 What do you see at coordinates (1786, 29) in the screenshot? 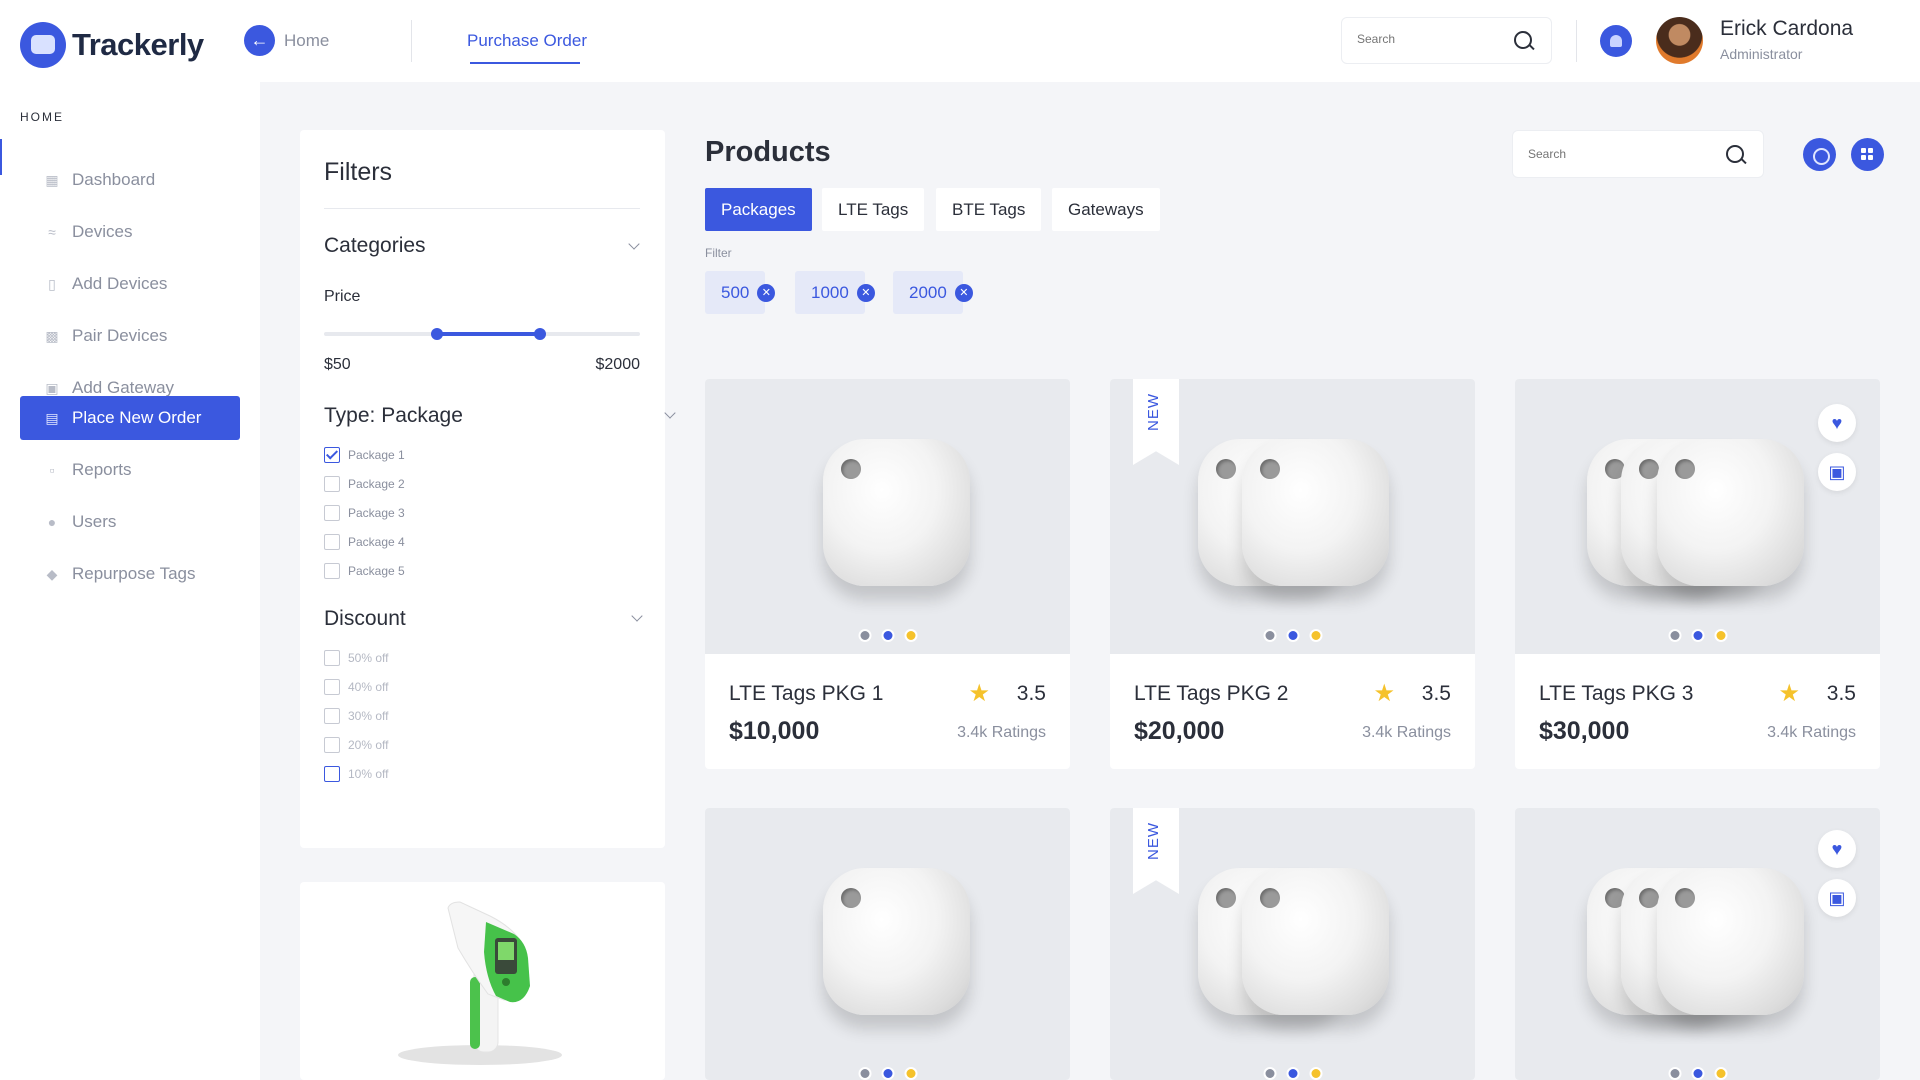
I see `user-name: Erick Cardona` at bounding box center [1786, 29].